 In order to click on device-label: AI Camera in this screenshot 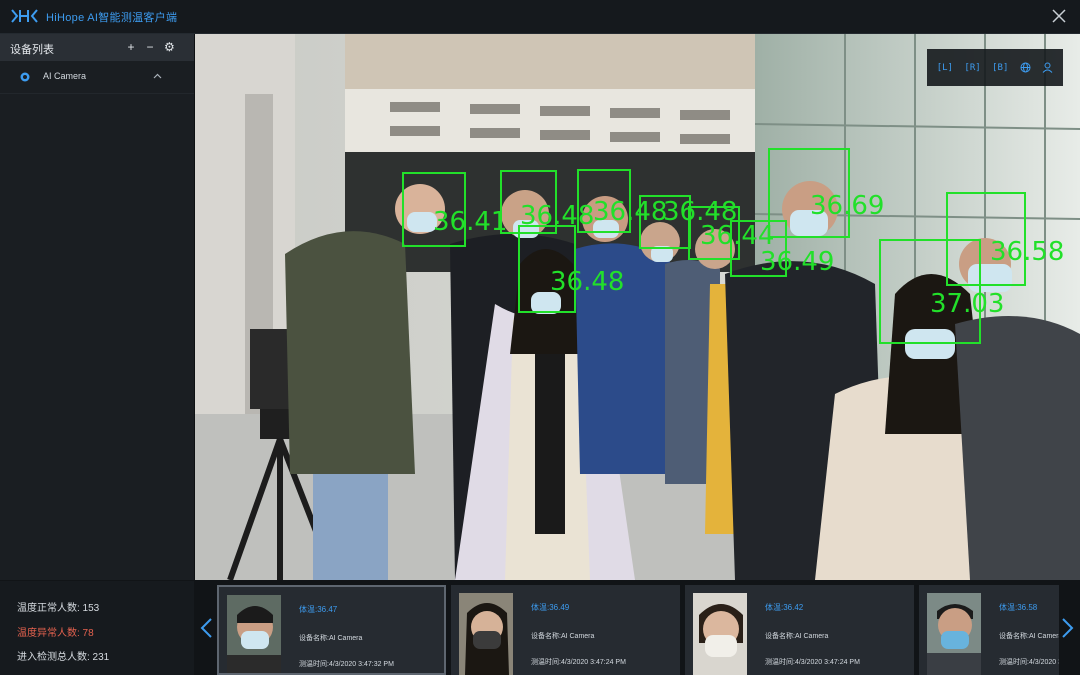, I will do `click(65, 76)`.